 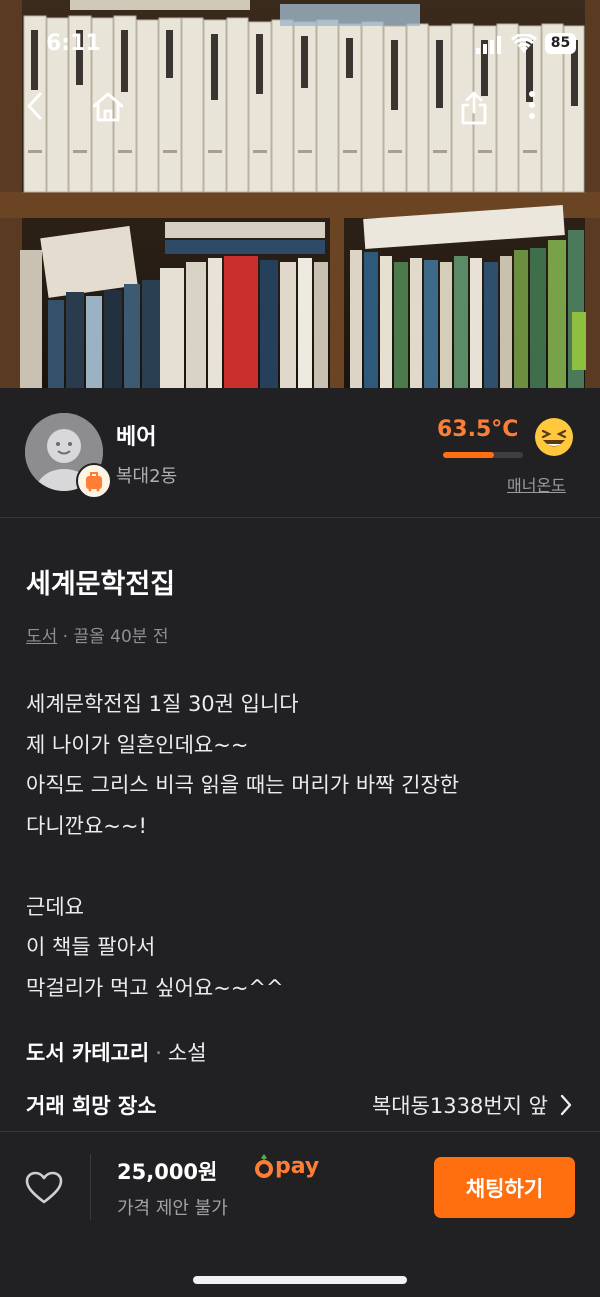 I want to click on like-button, so click(x=44, y=1190).